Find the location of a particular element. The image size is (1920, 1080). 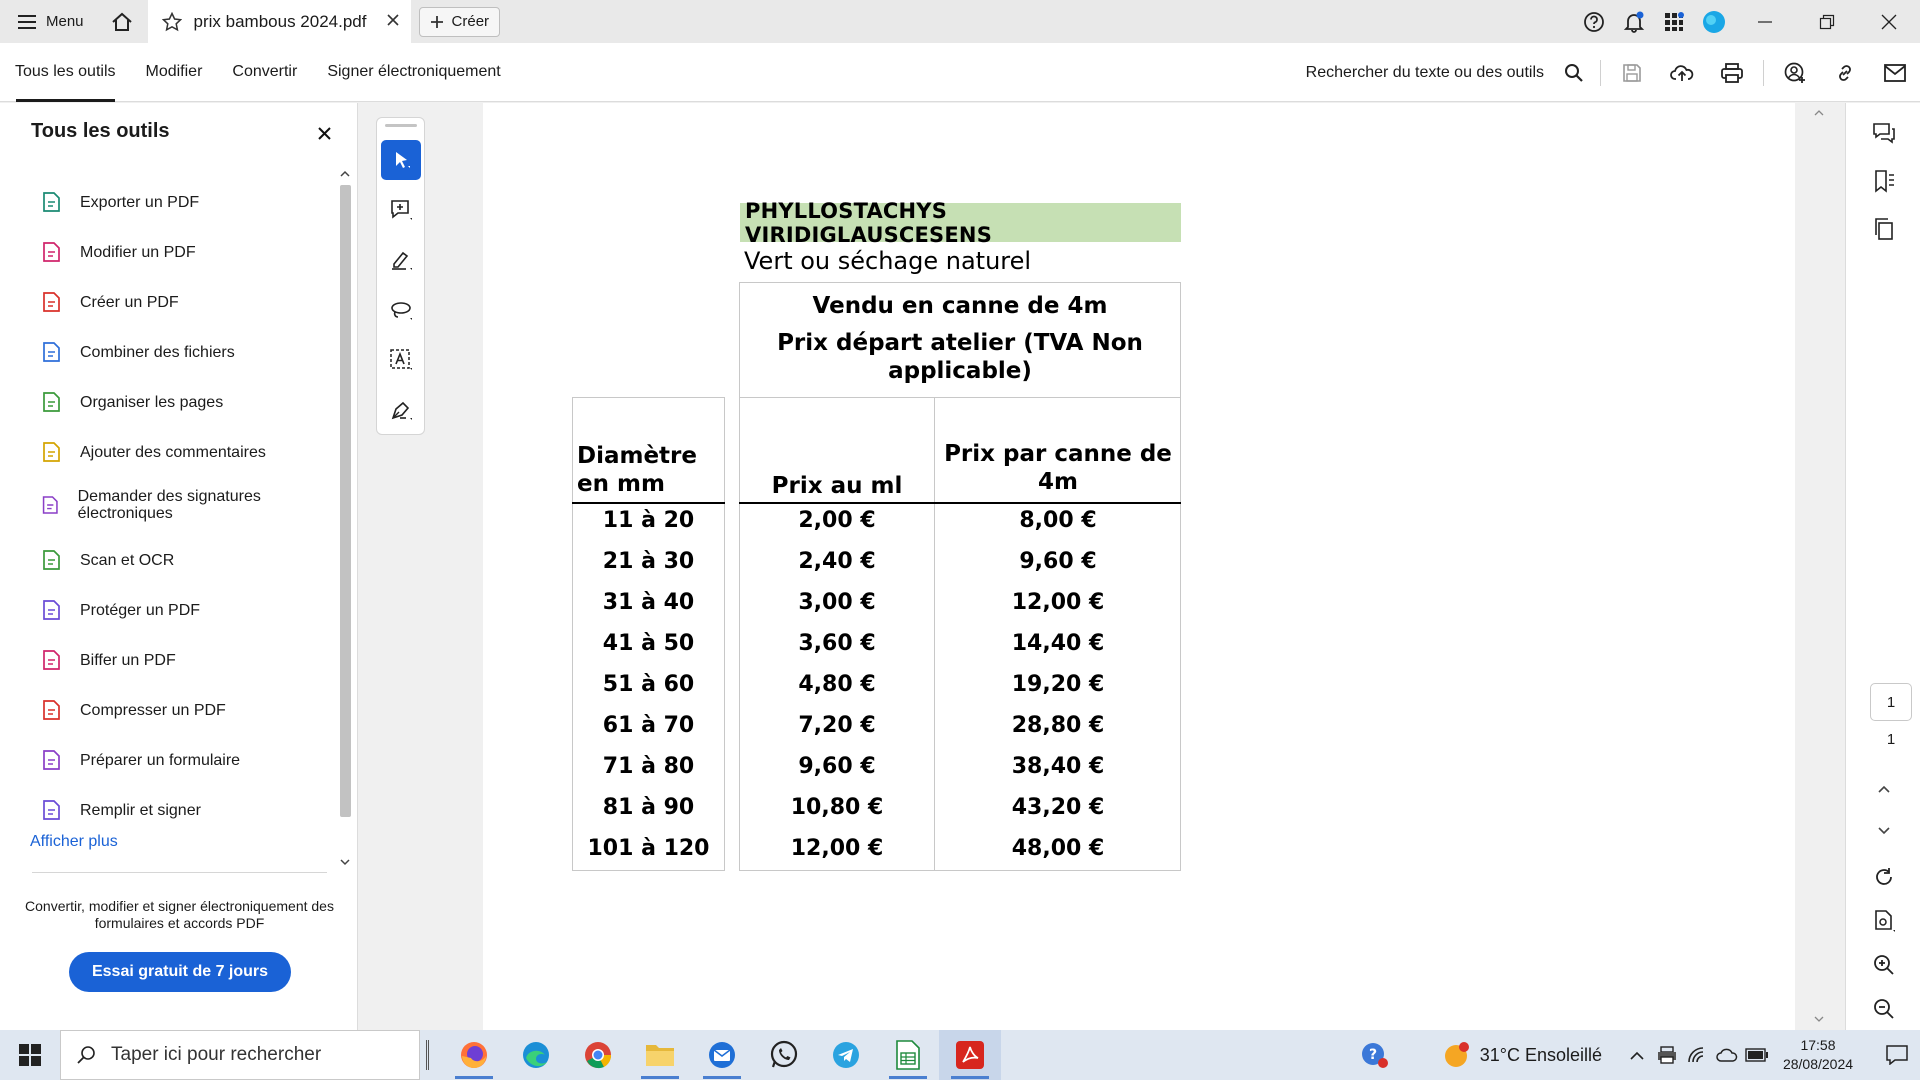

tool-item-label: Exporter un PDF is located at coordinates (140, 202).